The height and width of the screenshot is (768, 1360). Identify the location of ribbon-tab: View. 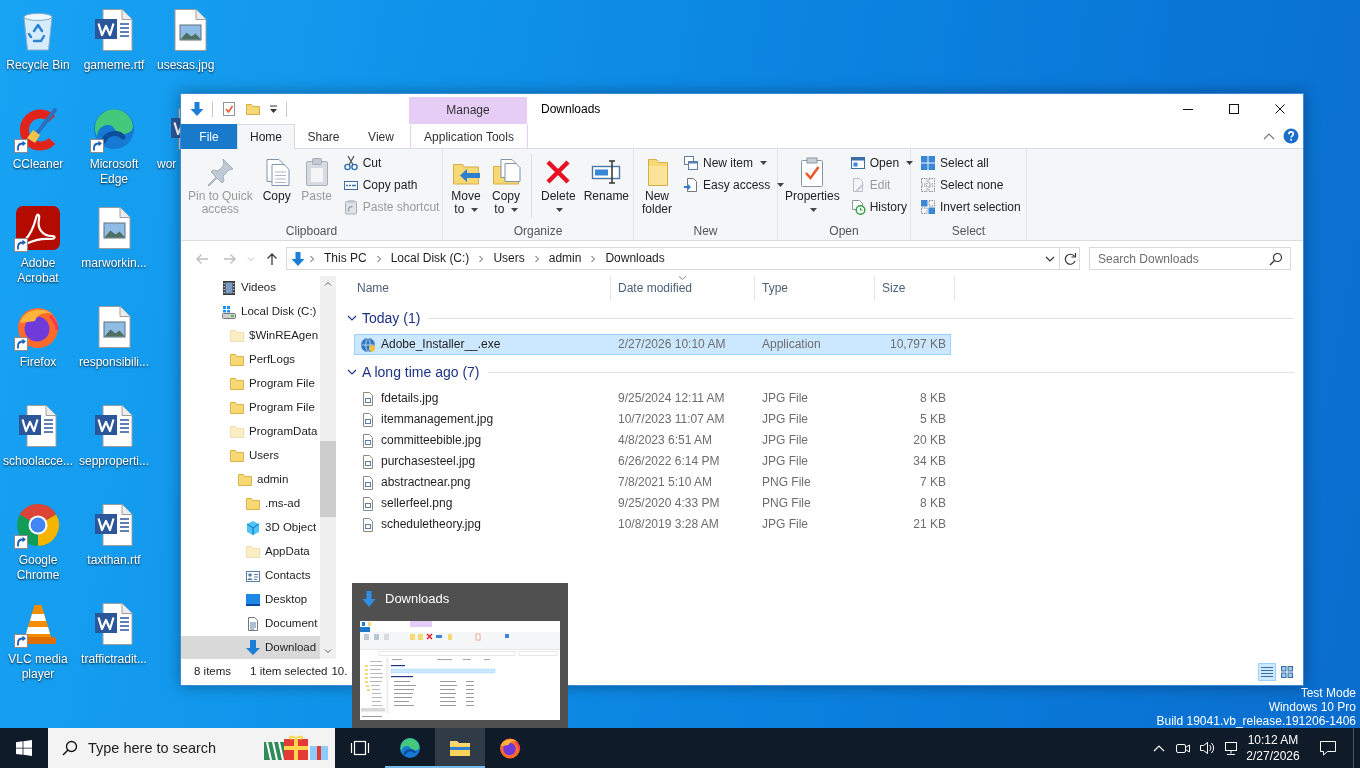
(381, 136).